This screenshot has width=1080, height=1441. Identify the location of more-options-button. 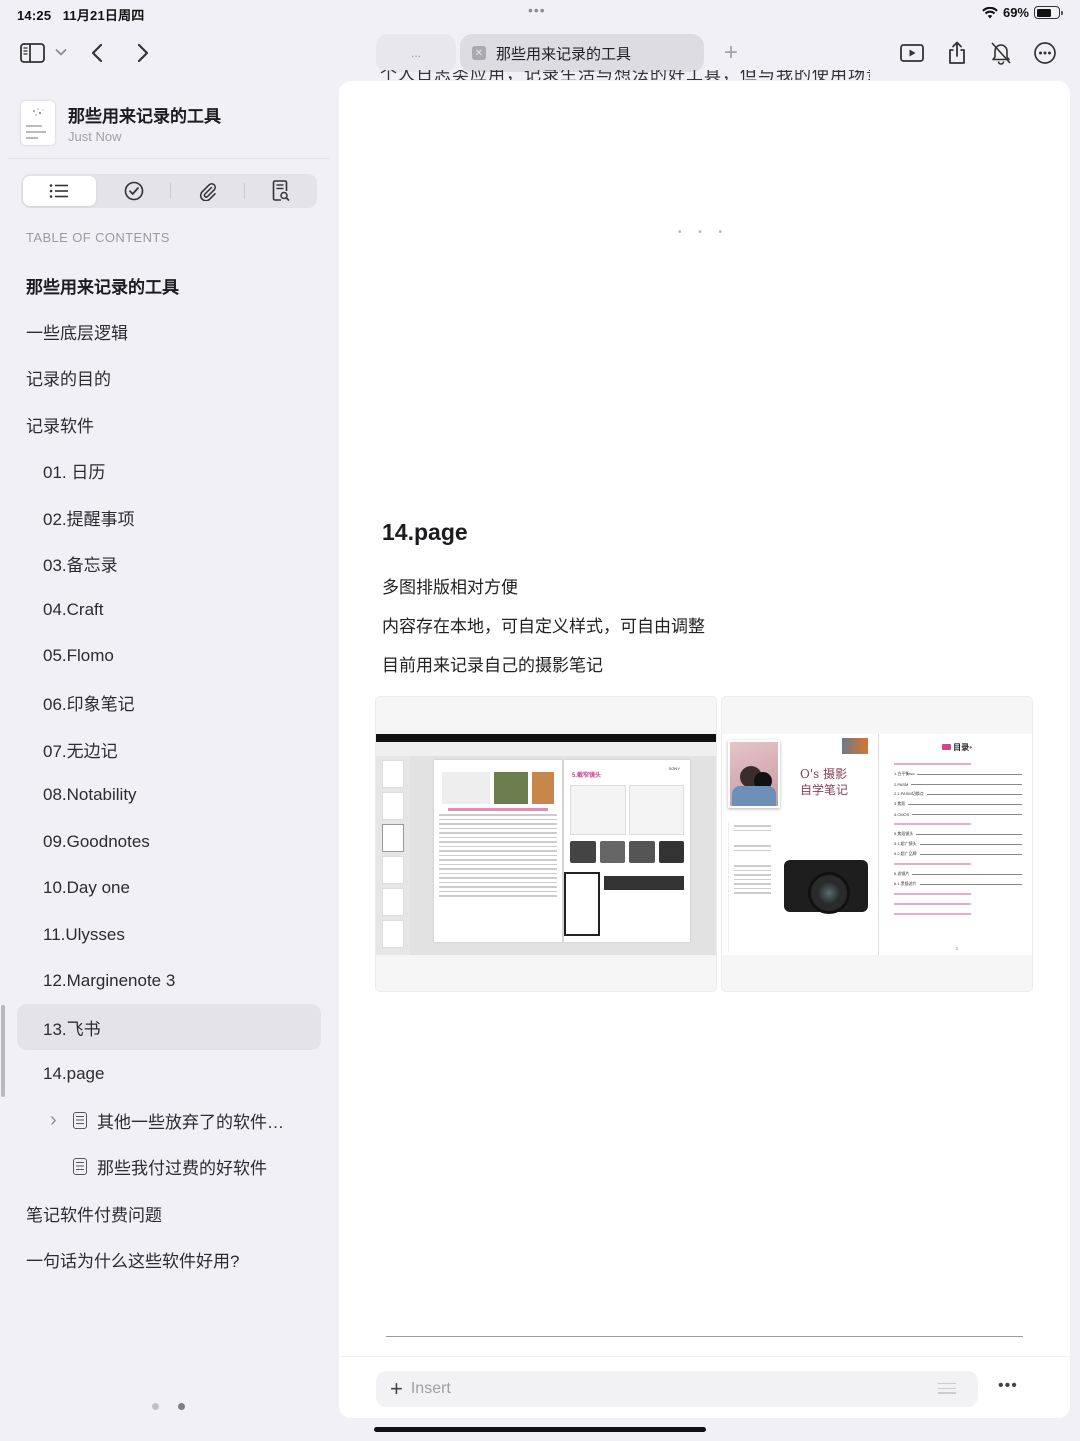
(1045, 53).